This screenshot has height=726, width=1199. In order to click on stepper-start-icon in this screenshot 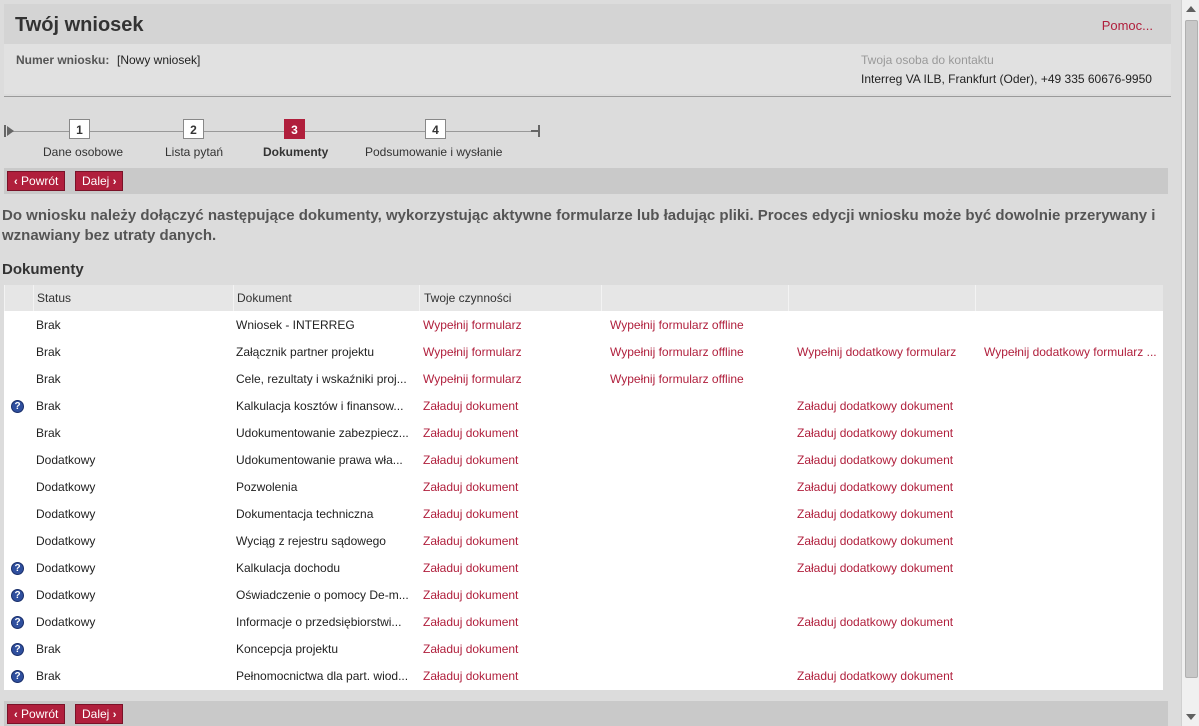, I will do `click(9, 131)`.